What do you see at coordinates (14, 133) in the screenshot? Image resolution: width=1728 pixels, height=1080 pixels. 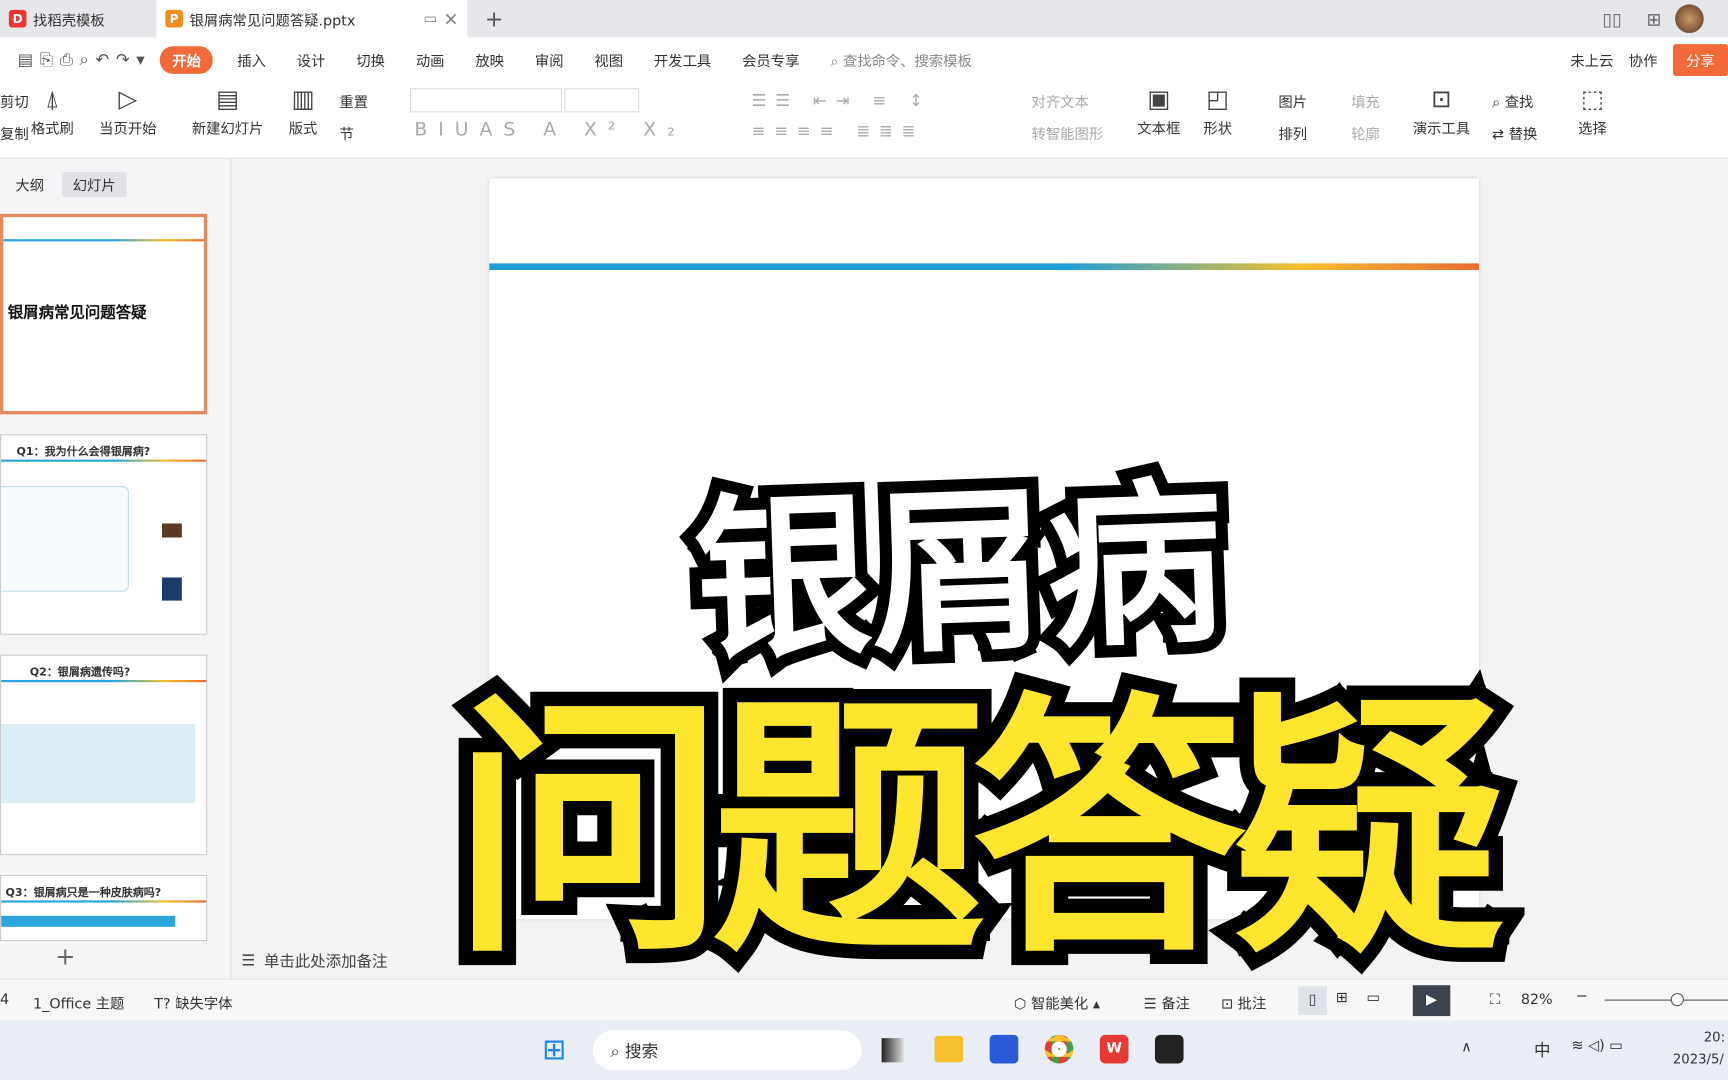 I see `copy-button: 复制` at bounding box center [14, 133].